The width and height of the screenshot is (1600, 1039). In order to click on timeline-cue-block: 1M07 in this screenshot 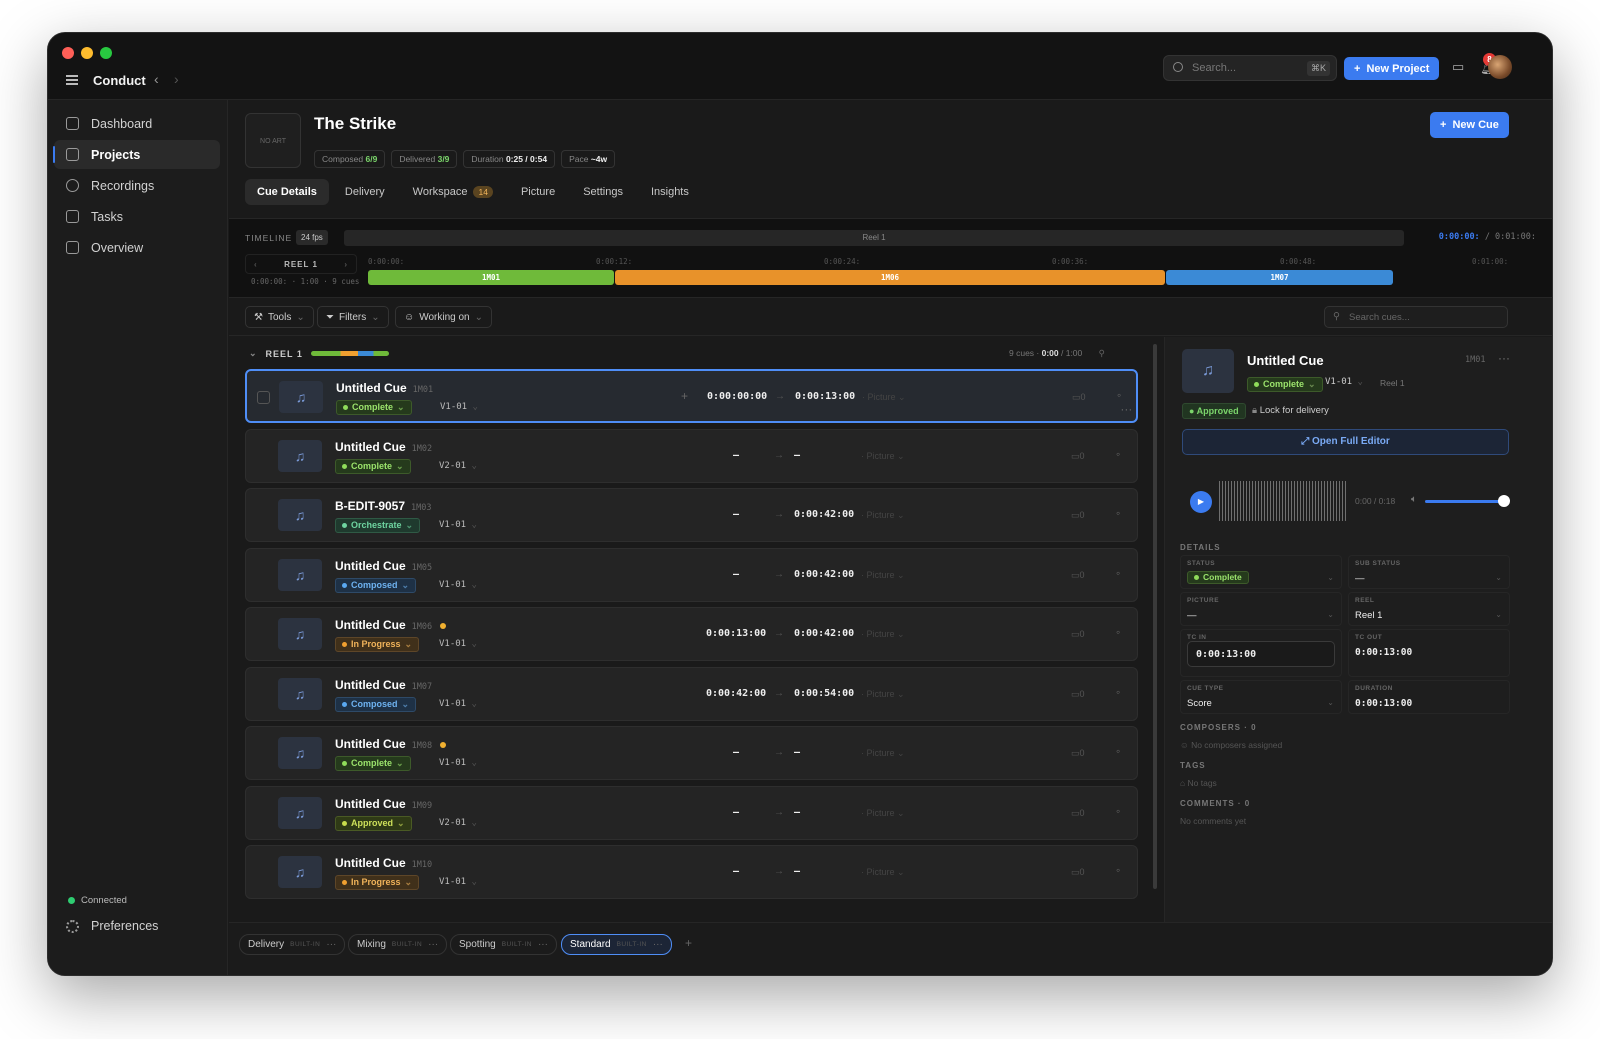, I will do `click(1279, 277)`.